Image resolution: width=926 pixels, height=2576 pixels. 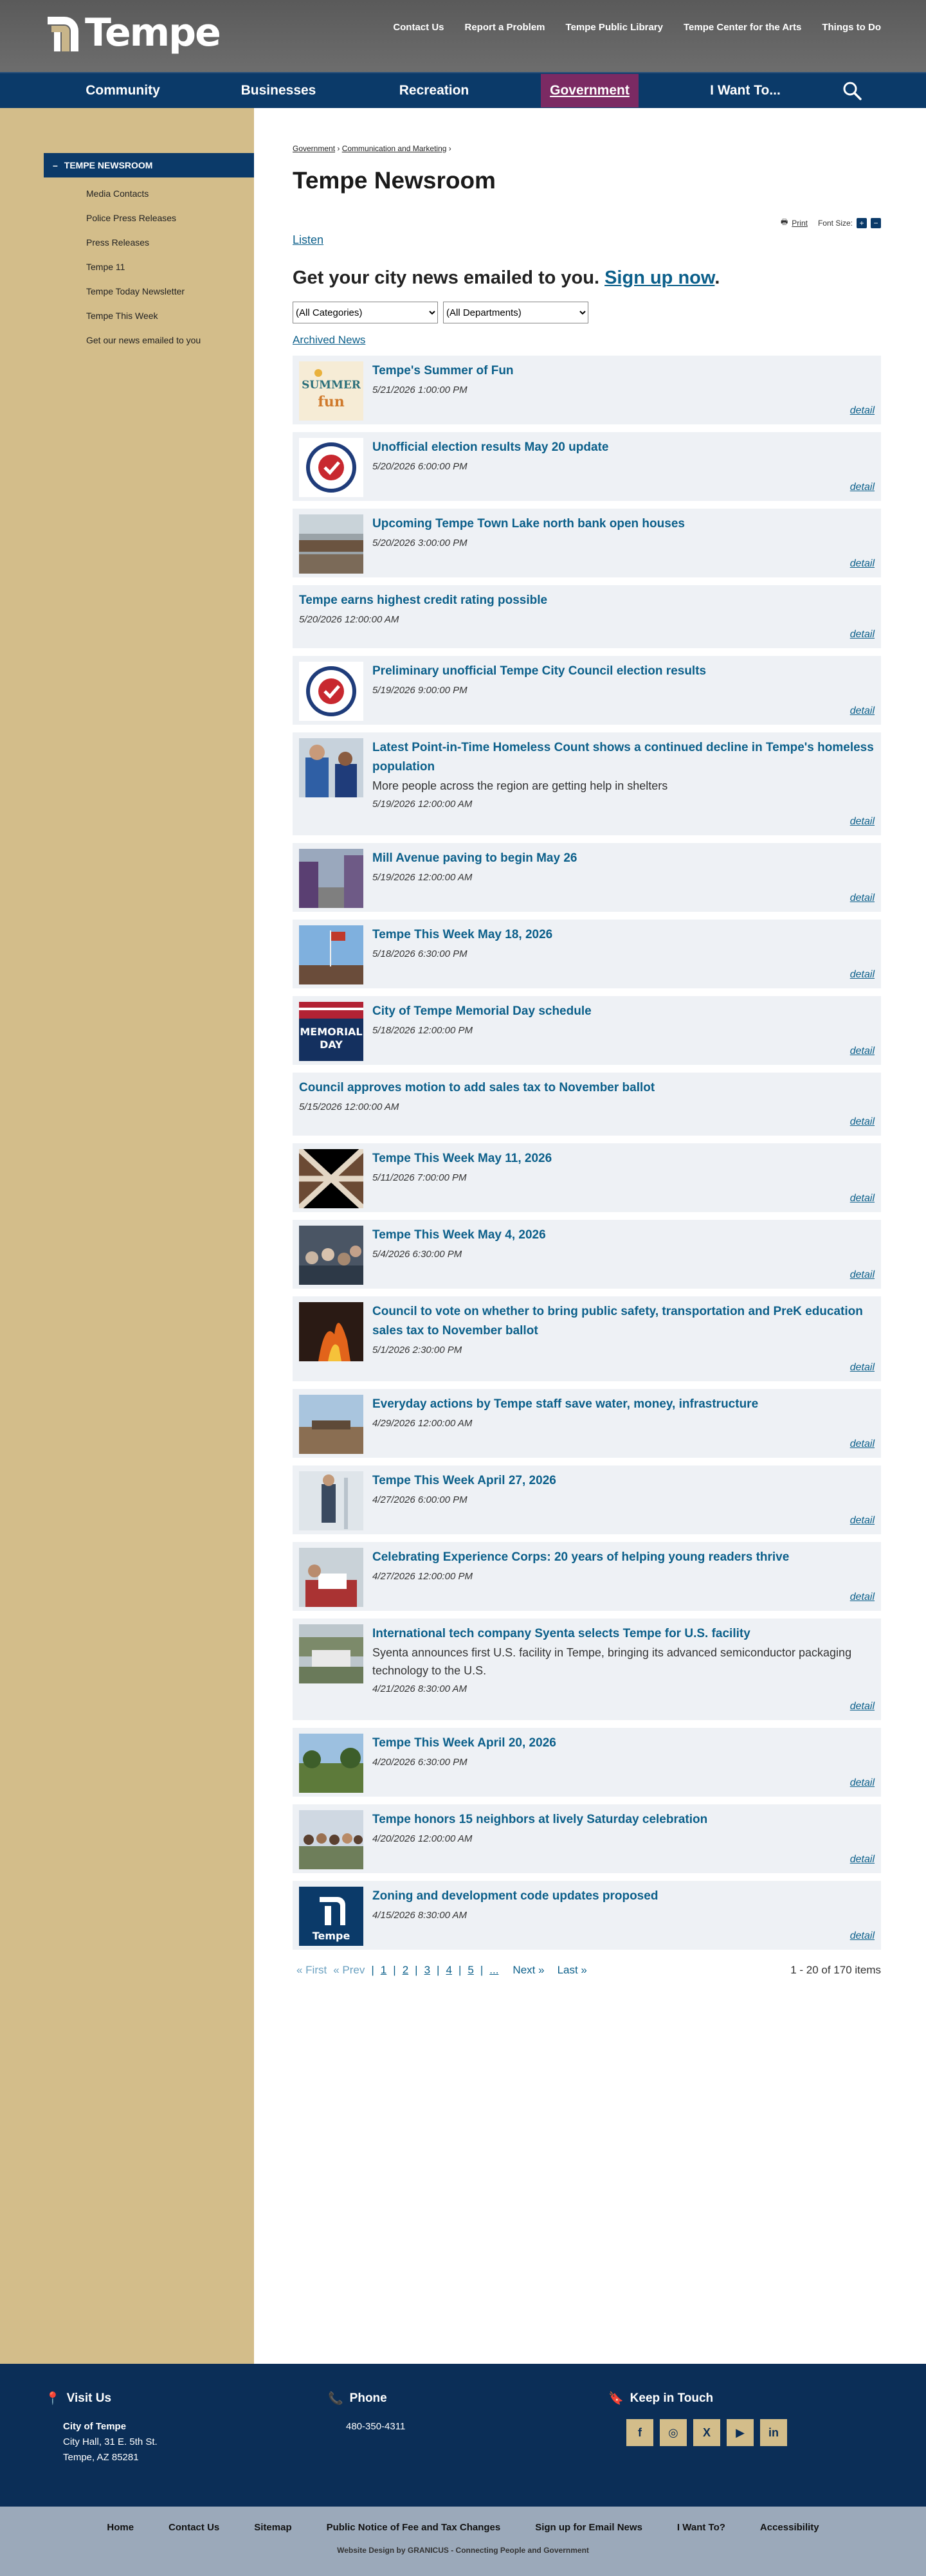 I want to click on facebook-icon: f, so click(x=640, y=2432).